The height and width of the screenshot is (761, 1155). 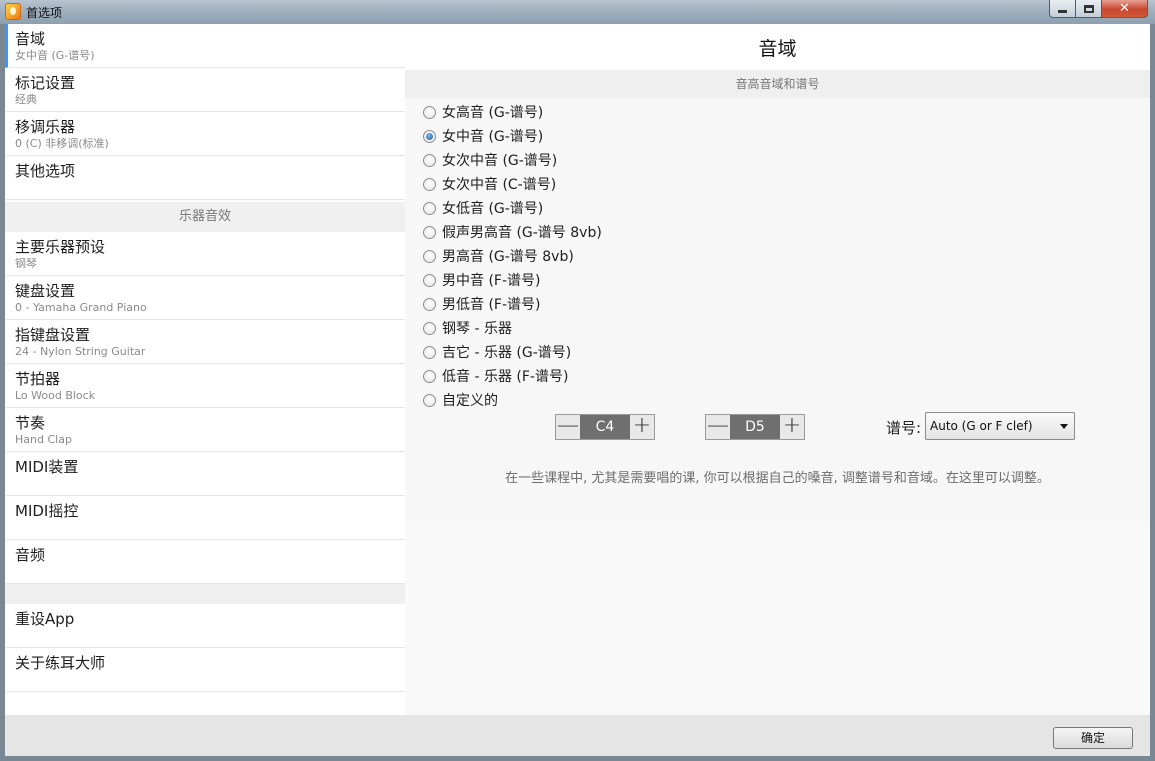 I want to click on sidebar-item-metronome: 节拍器 Lo Wood Block, so click(x=205, y=386).